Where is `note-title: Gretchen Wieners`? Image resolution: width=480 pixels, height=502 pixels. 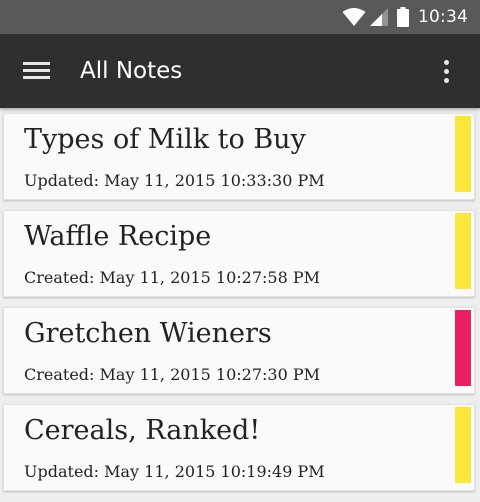 note-title: Gretchen Wieners is located at coordinates (148, 333).